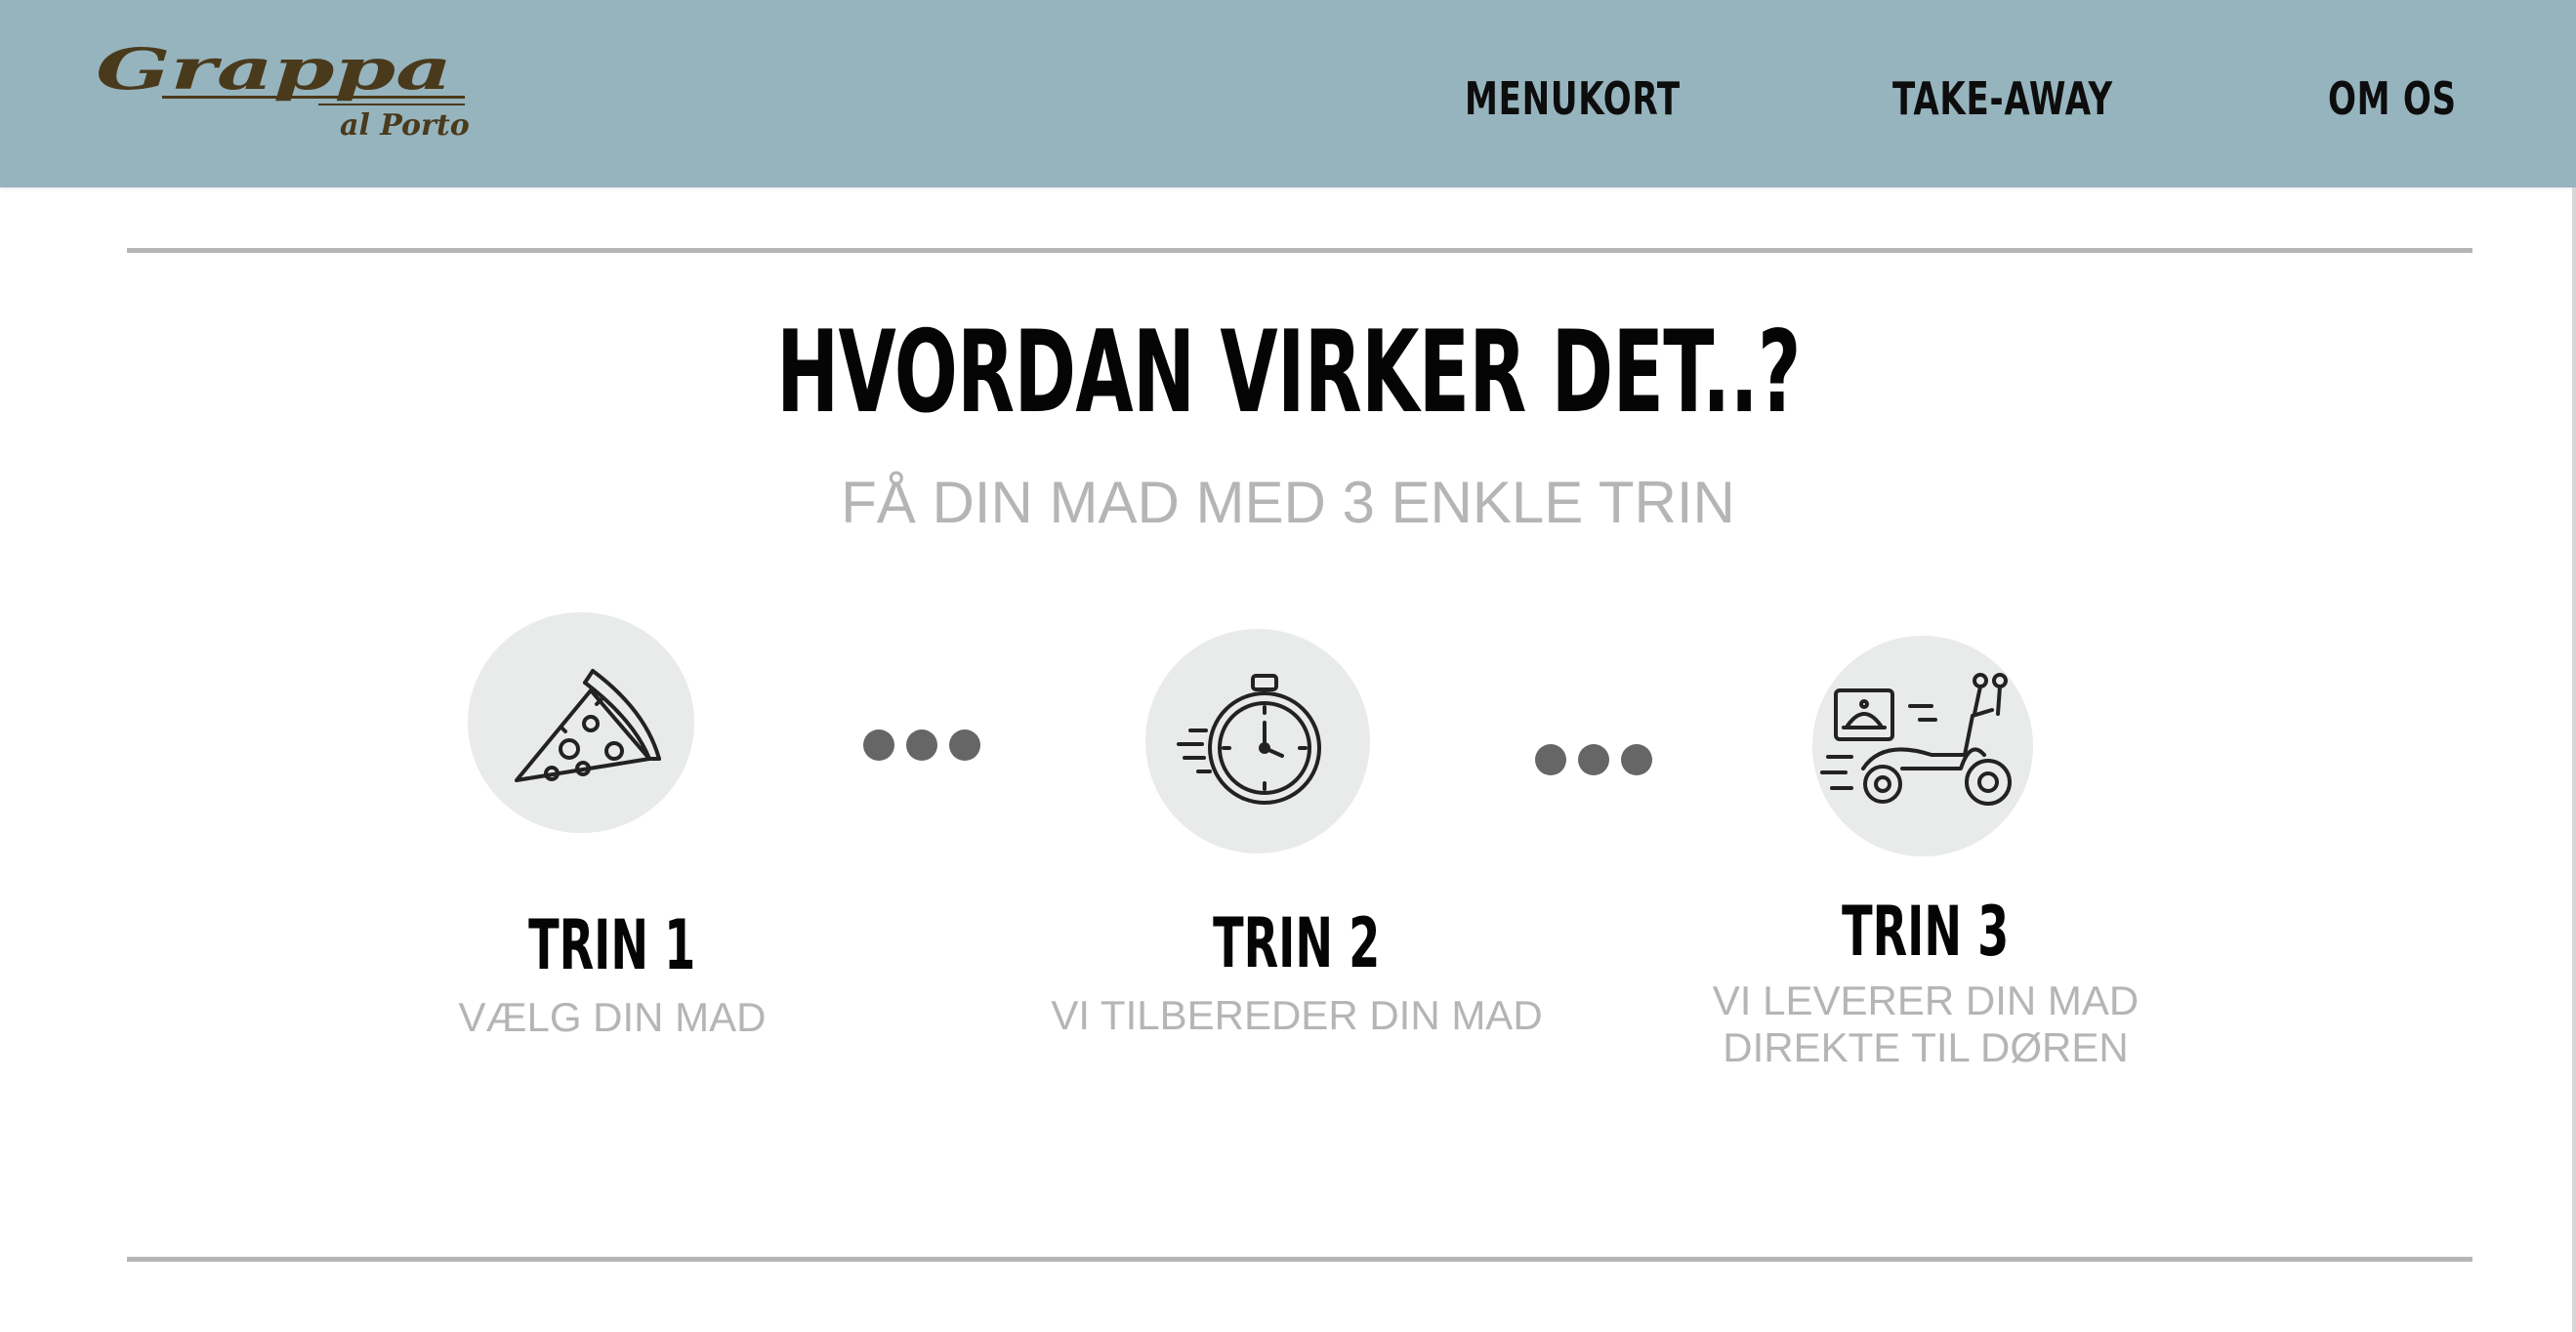 The width and height of the screenshot is (2576, 1332). What do you see at coordinates (1926, 1047) in the screenshot?
I see `step-3-description-line-2: DIREKTE TIL DØREN` at bounding box center [1926, 1047].